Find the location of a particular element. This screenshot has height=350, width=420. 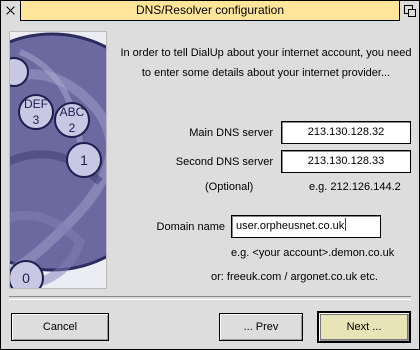

domain-name-field: user.orpheusnet.co.uk is located at coordinates (306, 226).